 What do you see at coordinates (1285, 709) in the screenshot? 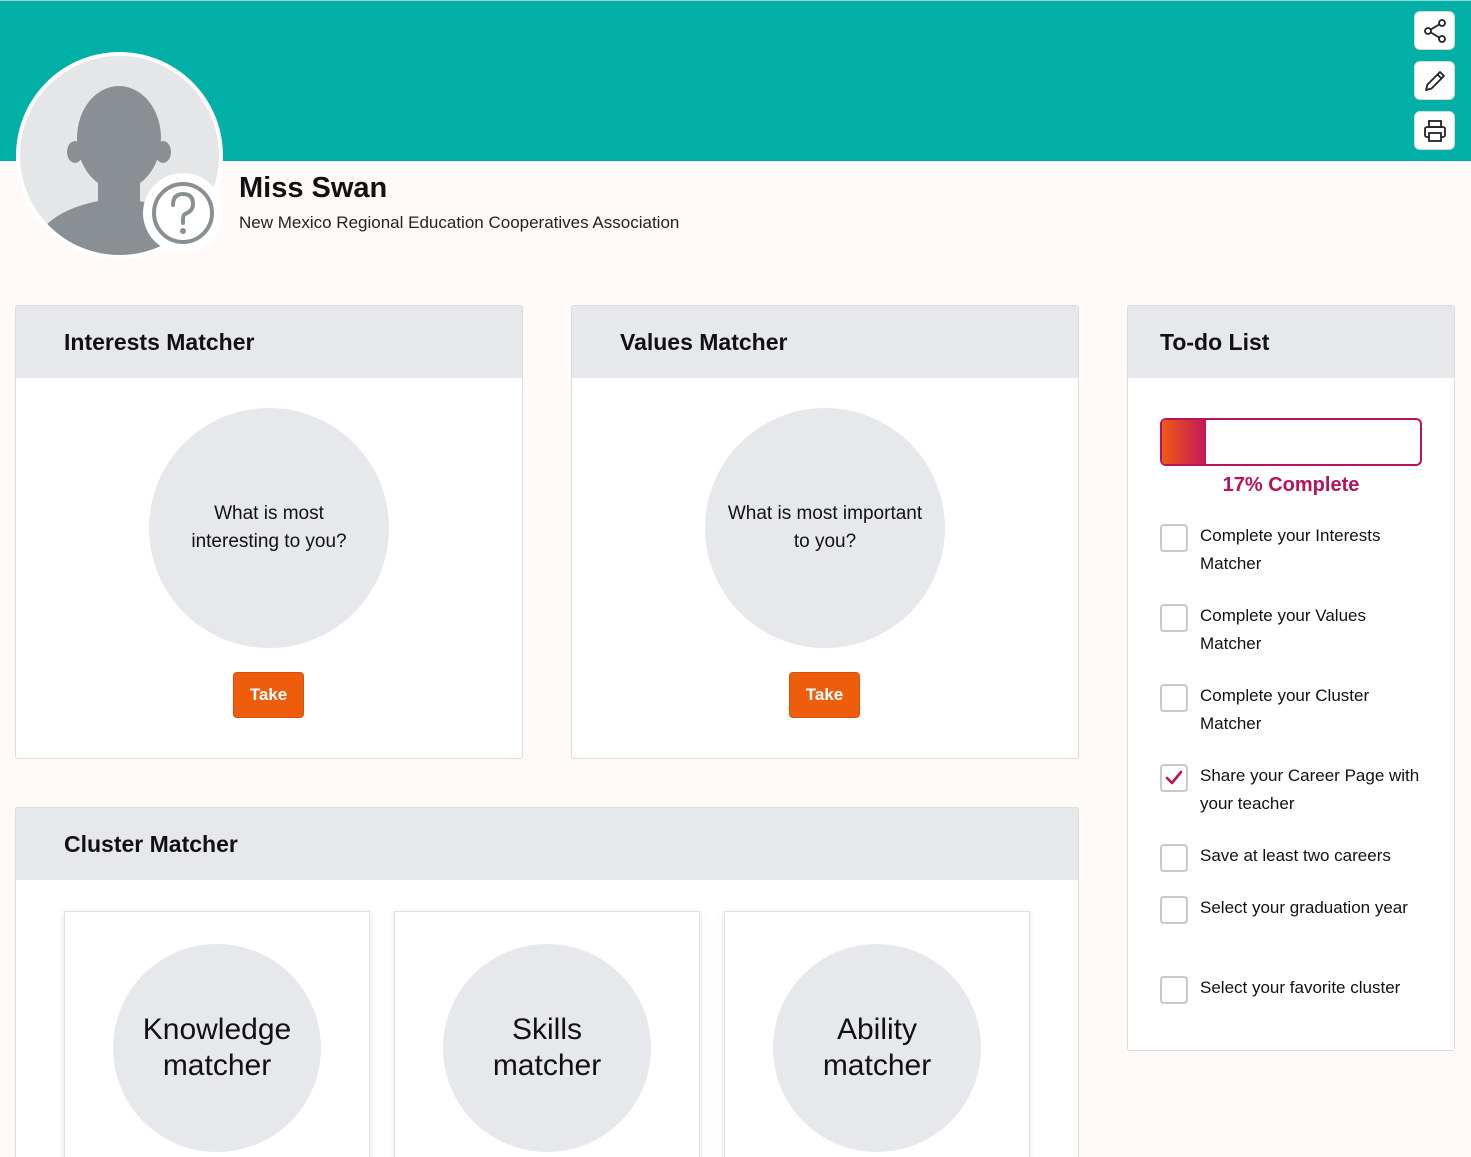
I see `todo-item-label: Complete your Cluster Matcher` at bounding box center [1285, 709].